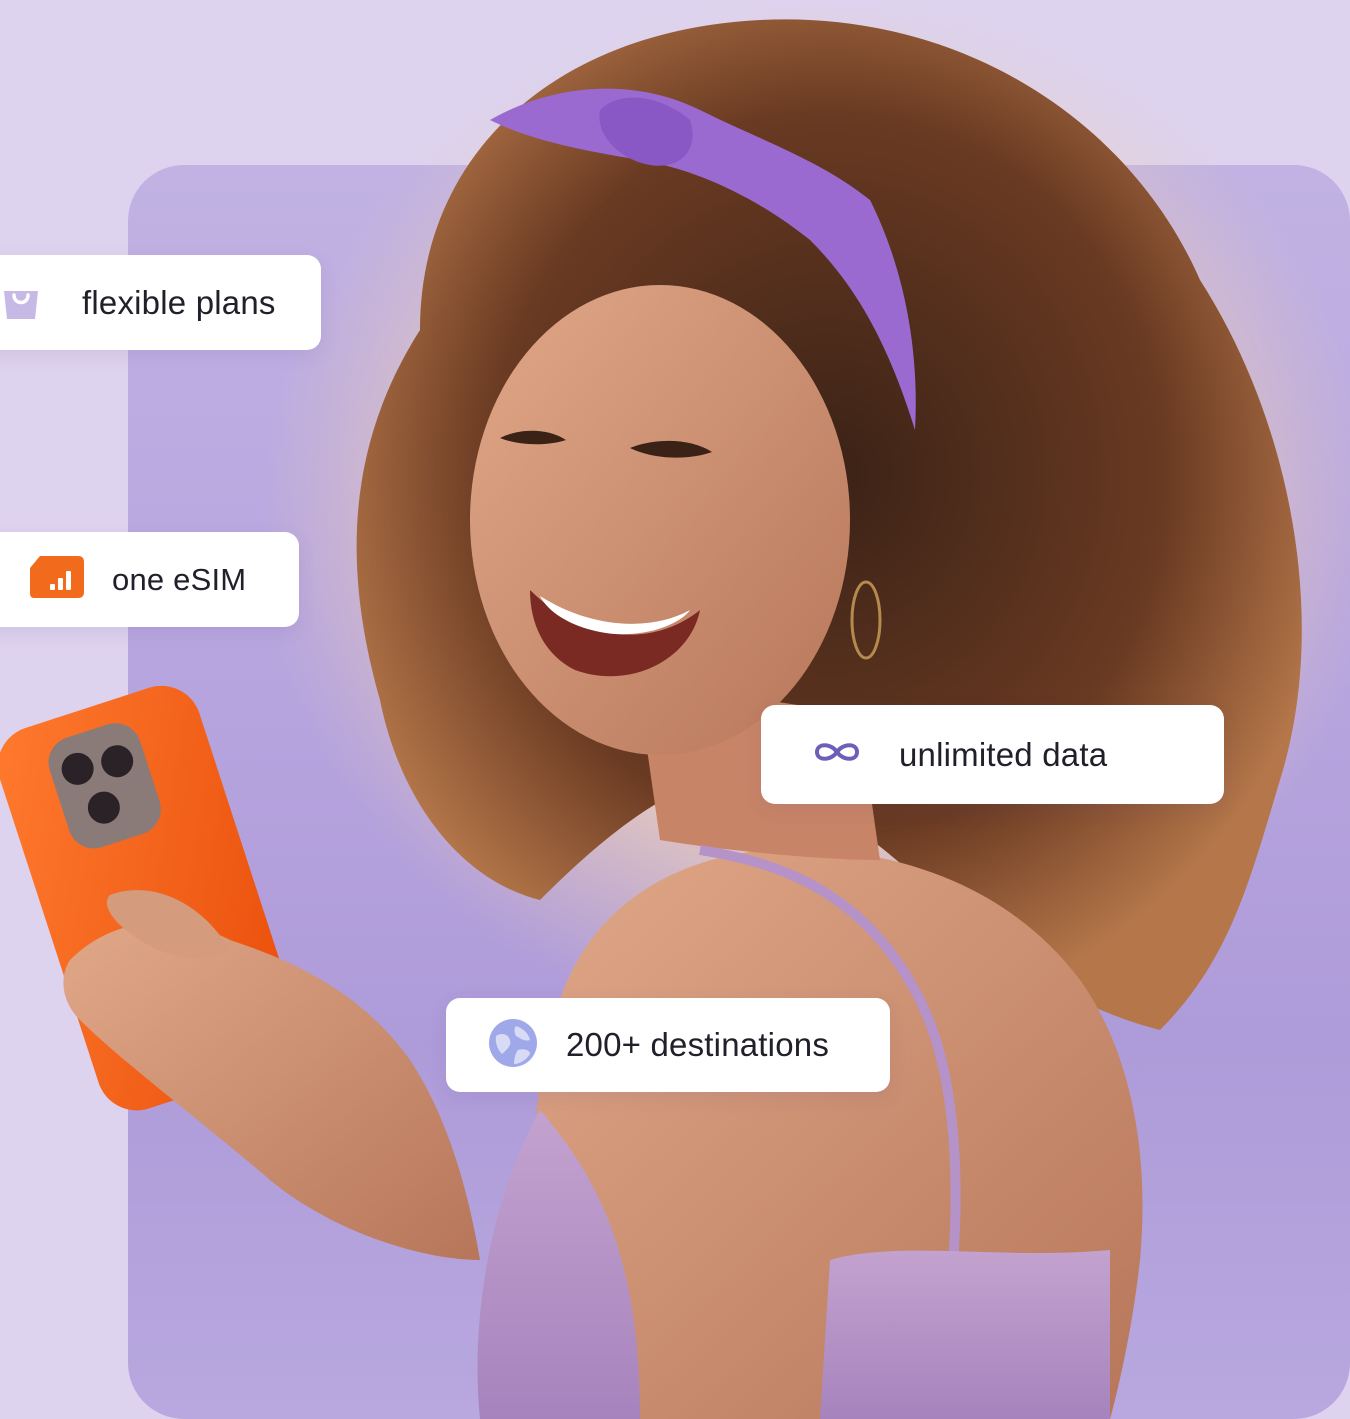 This screenshot has height=1419, width=1350. I want to click on feature-badge-destinations: 200+ destinations, so click(668, 1045).